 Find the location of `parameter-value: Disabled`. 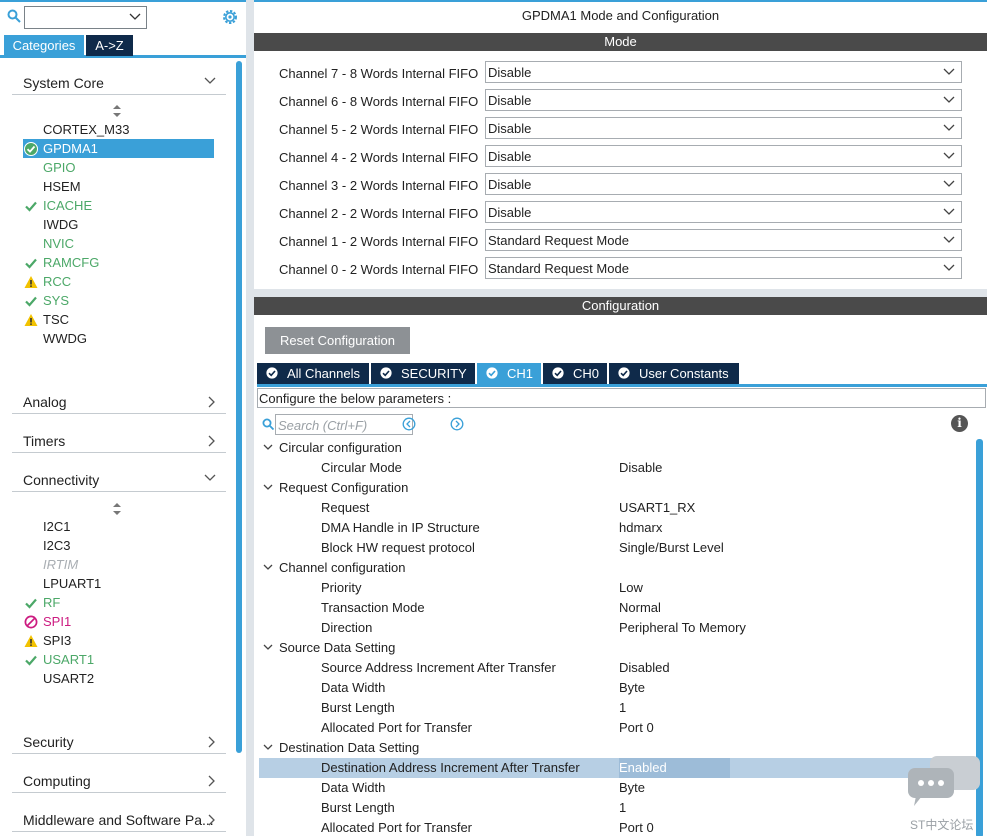

parameter-value: Disabled is located at coordinates (644, 668).